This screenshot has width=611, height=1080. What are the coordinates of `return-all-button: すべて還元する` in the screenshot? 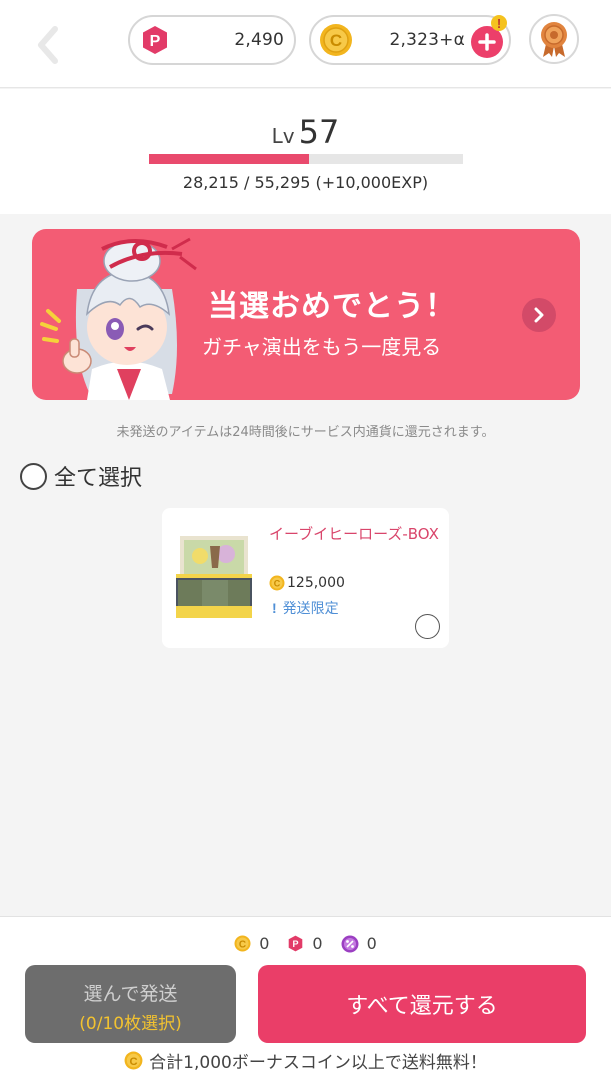 It's located at (422, 1004).